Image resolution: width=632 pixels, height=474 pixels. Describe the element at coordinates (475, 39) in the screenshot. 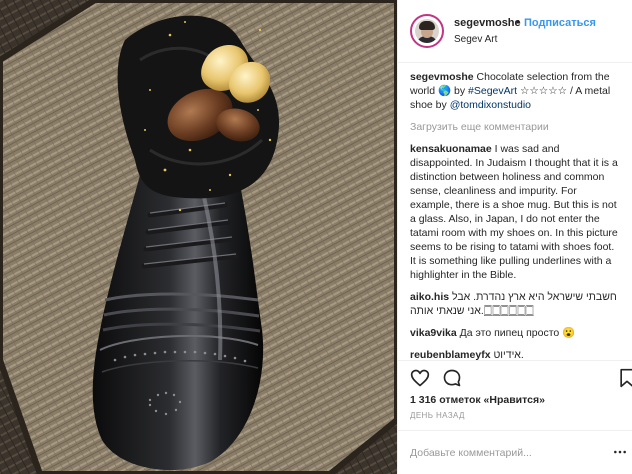

I see `location-link: Segev Art` at that location.